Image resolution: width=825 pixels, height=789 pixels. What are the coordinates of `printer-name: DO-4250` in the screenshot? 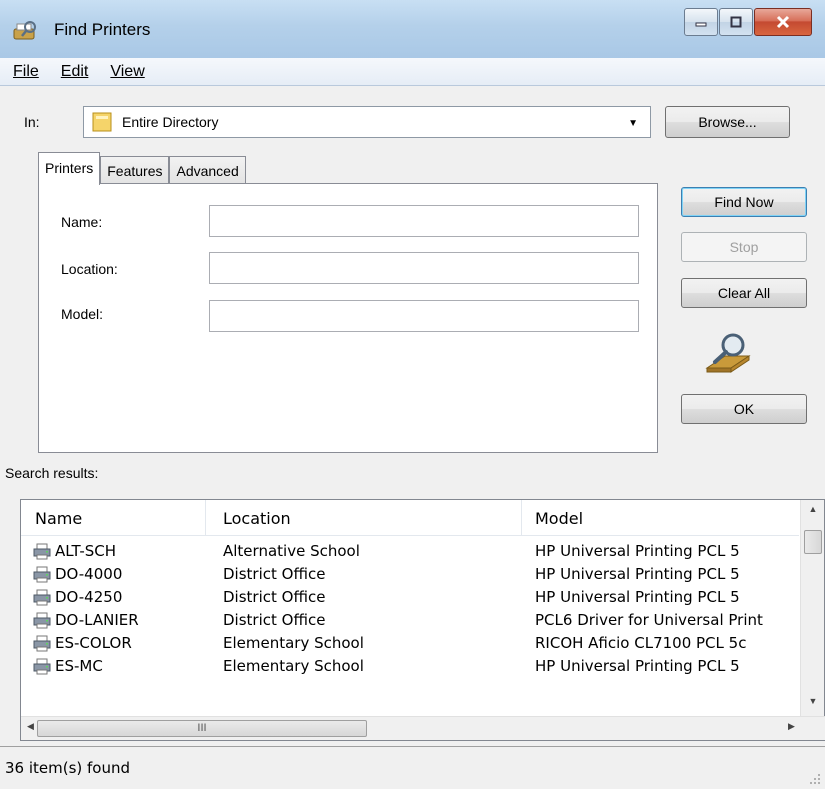 It's located at (89, 597).